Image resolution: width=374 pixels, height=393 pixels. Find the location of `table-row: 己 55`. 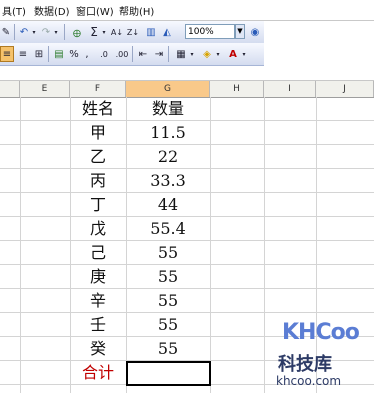

table-row: 己 55 is located at coordinates (187, 253).